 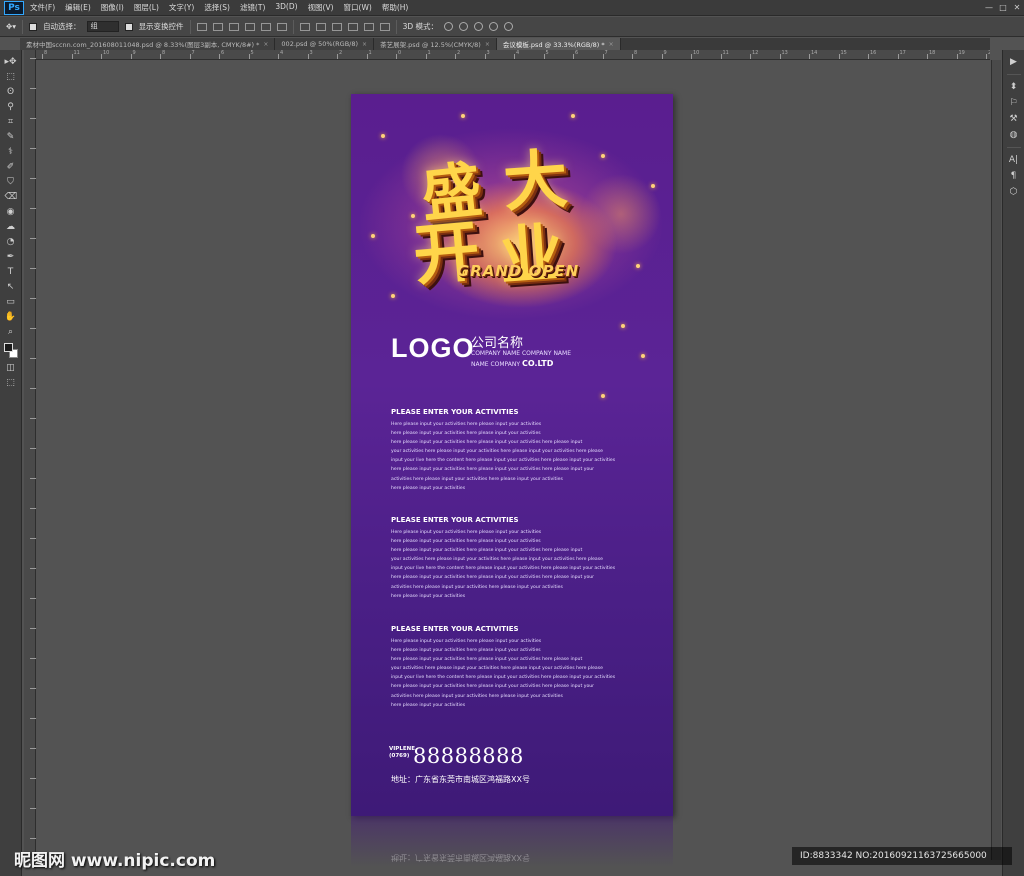 I want to click on distribute-top-icon, so click(x=304, y=26).